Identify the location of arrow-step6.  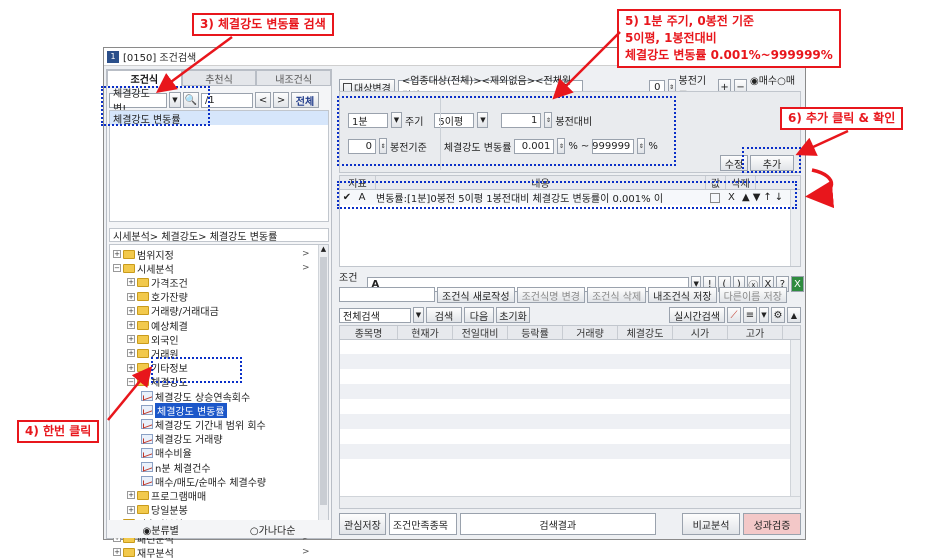
(822, 142).